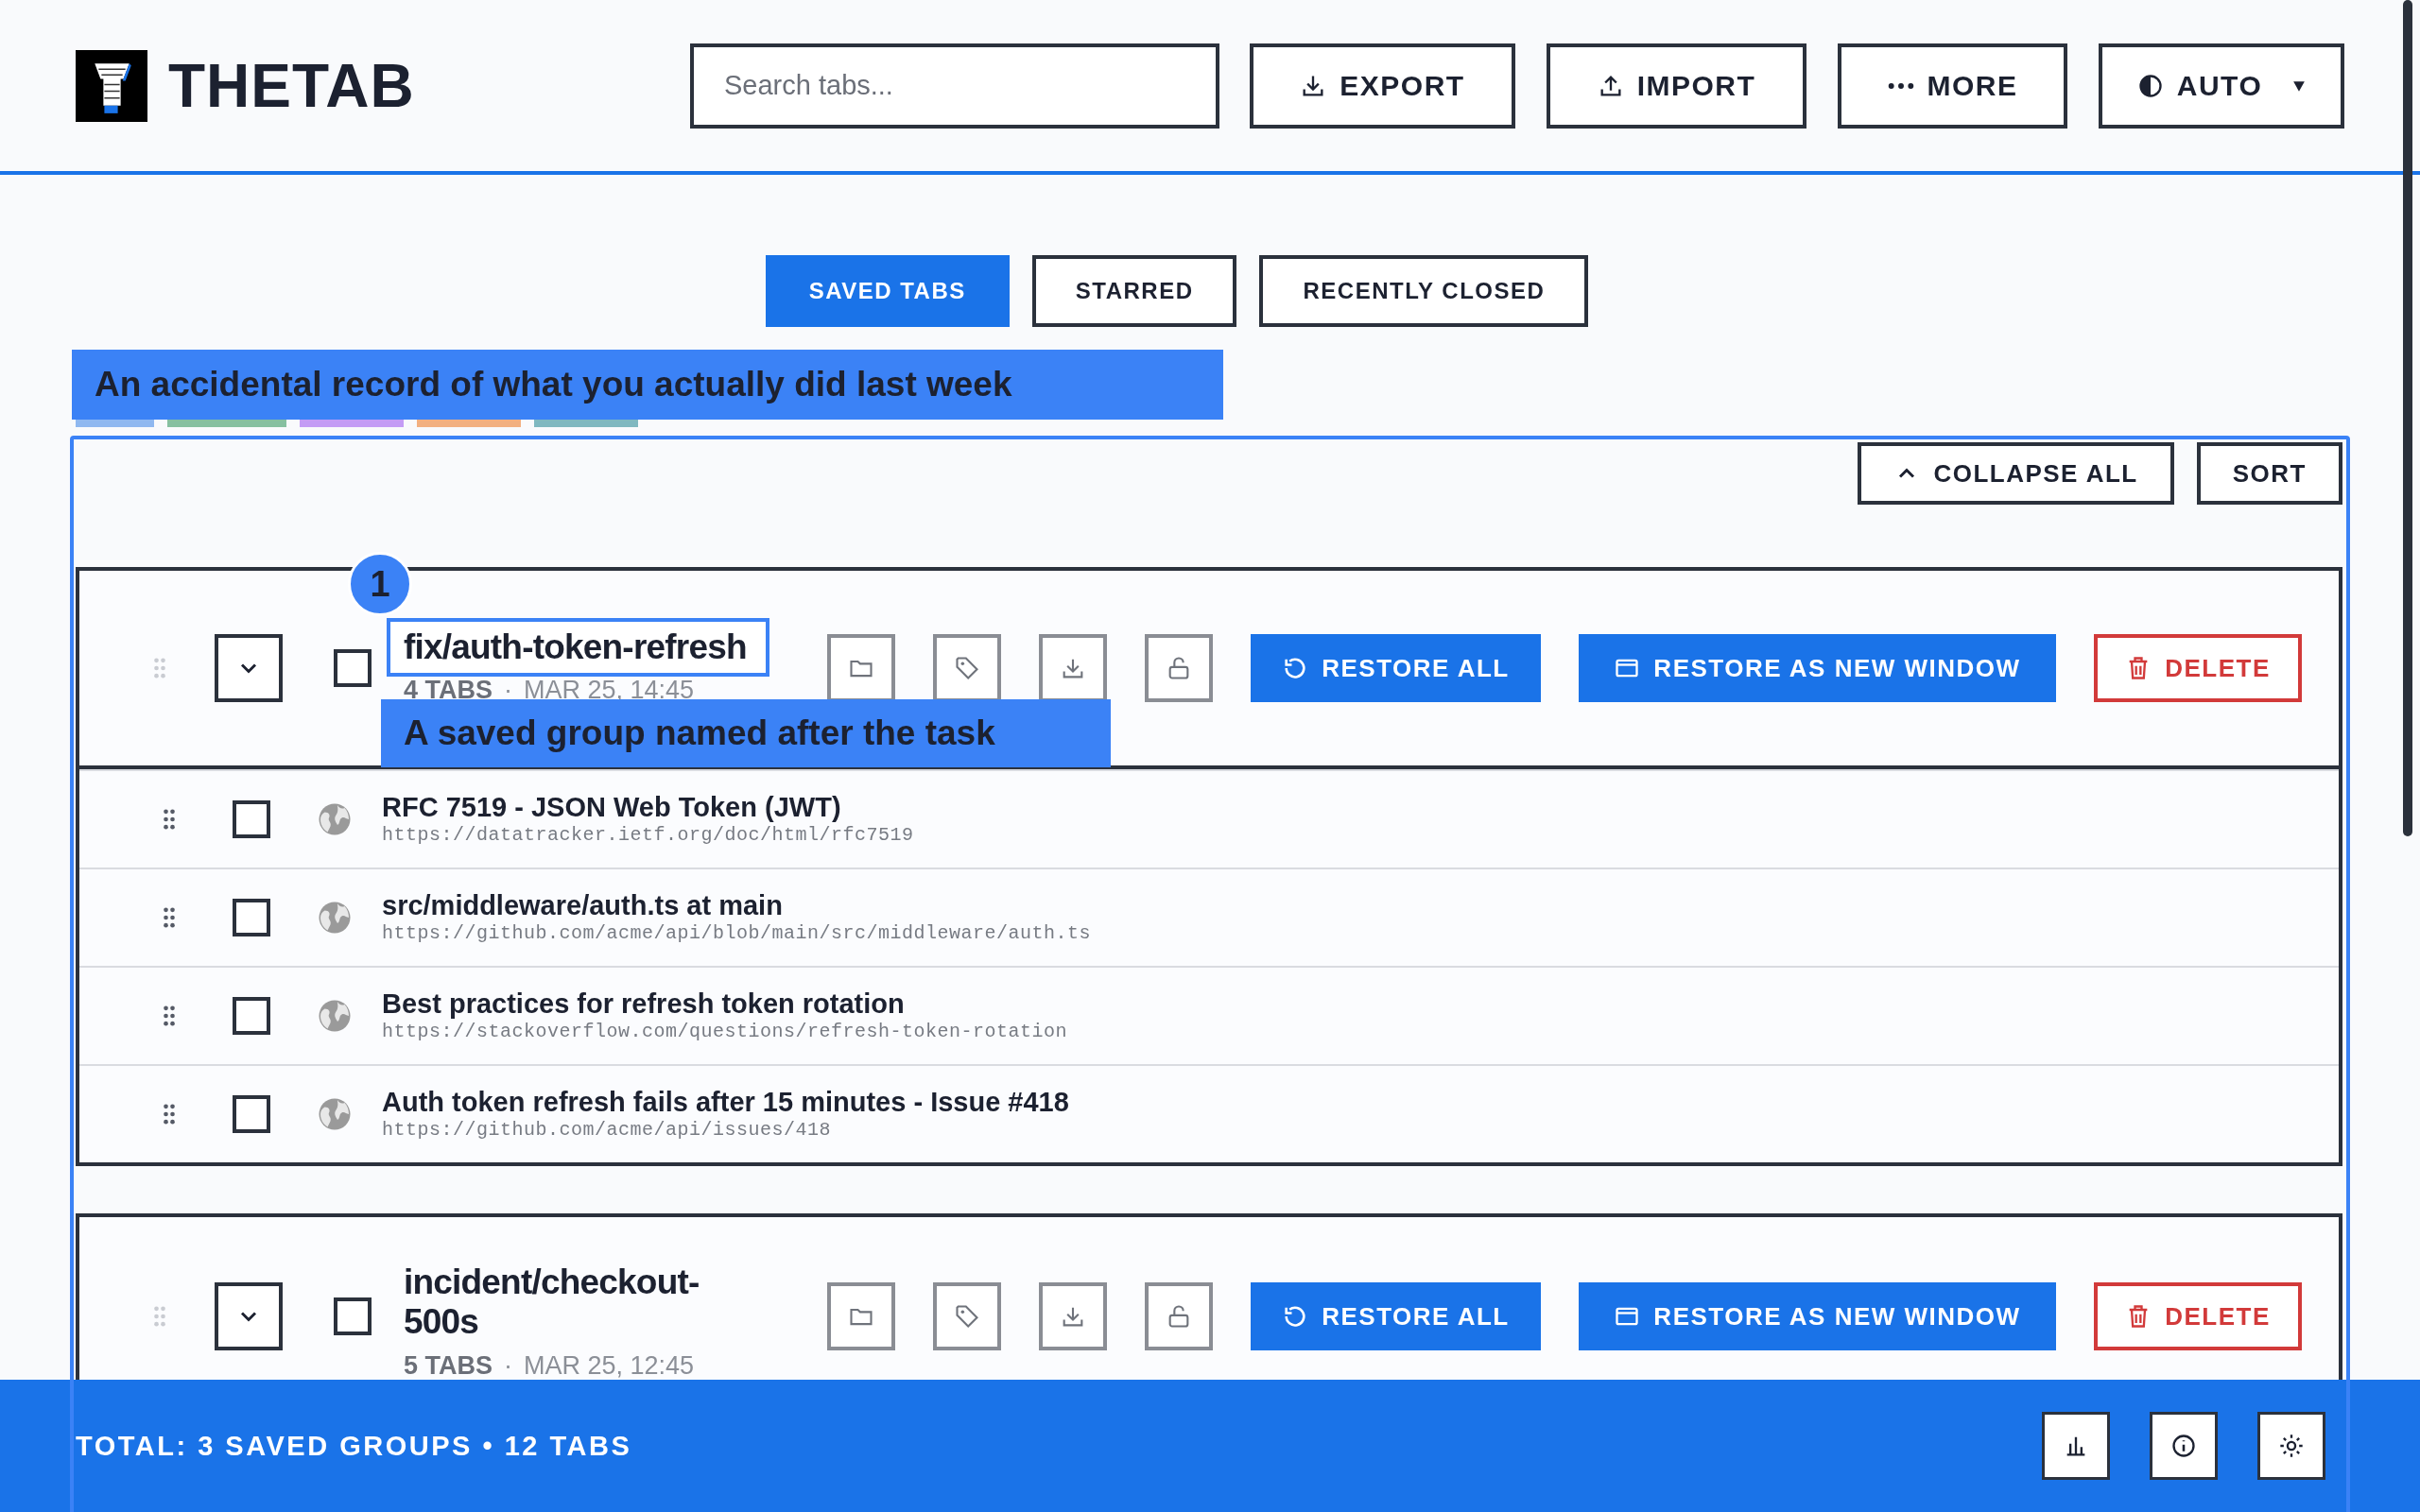  Describe the element at coordinates (291, 85) in the screenshot. I see `app-title: THETAB` at that location.